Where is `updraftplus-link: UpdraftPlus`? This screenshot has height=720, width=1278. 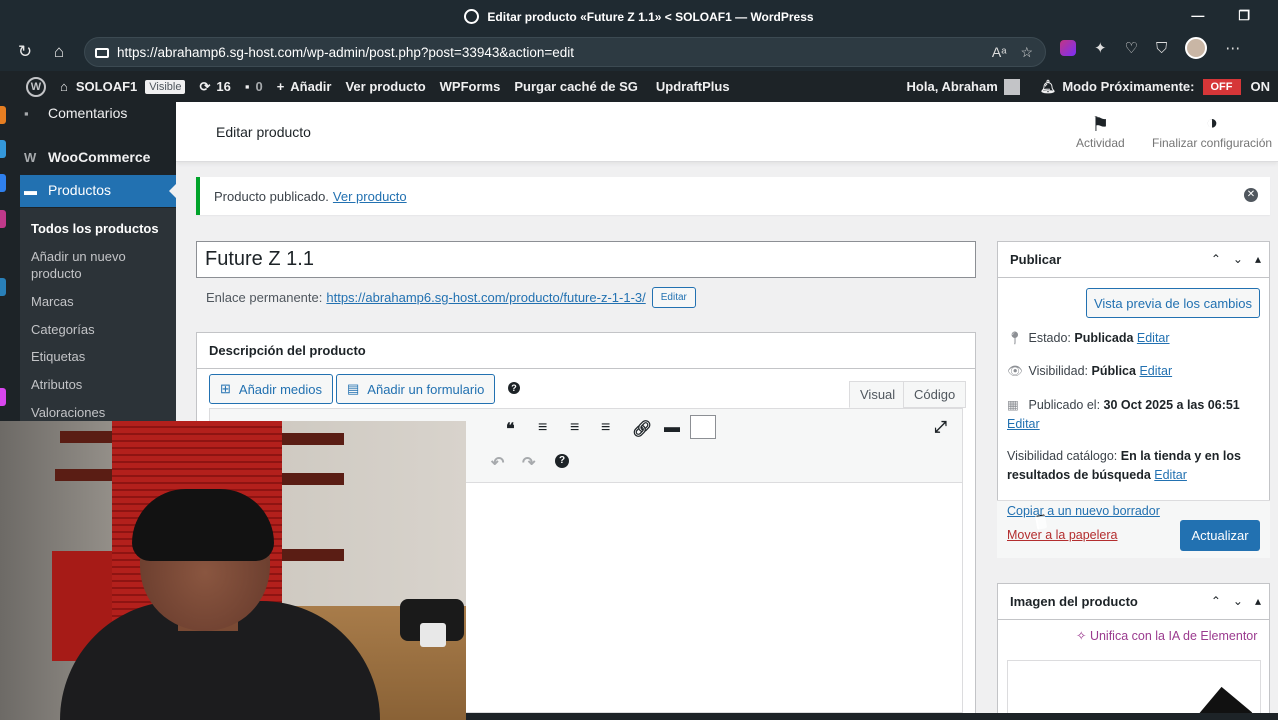 updraftplus-link: UpdraftPlus is located at coordinates (693, 86).